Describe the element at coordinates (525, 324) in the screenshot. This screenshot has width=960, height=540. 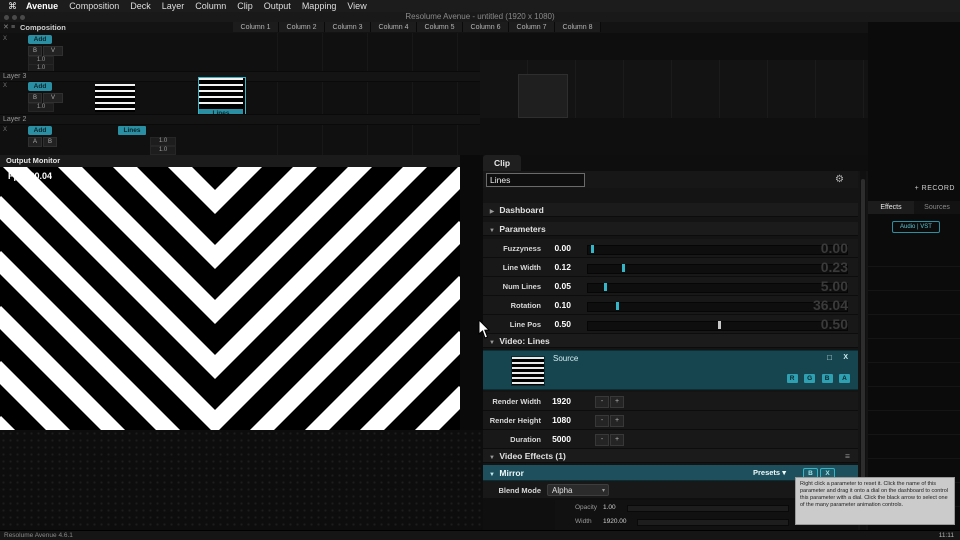
I see `param-label: Line Pos` at that location.